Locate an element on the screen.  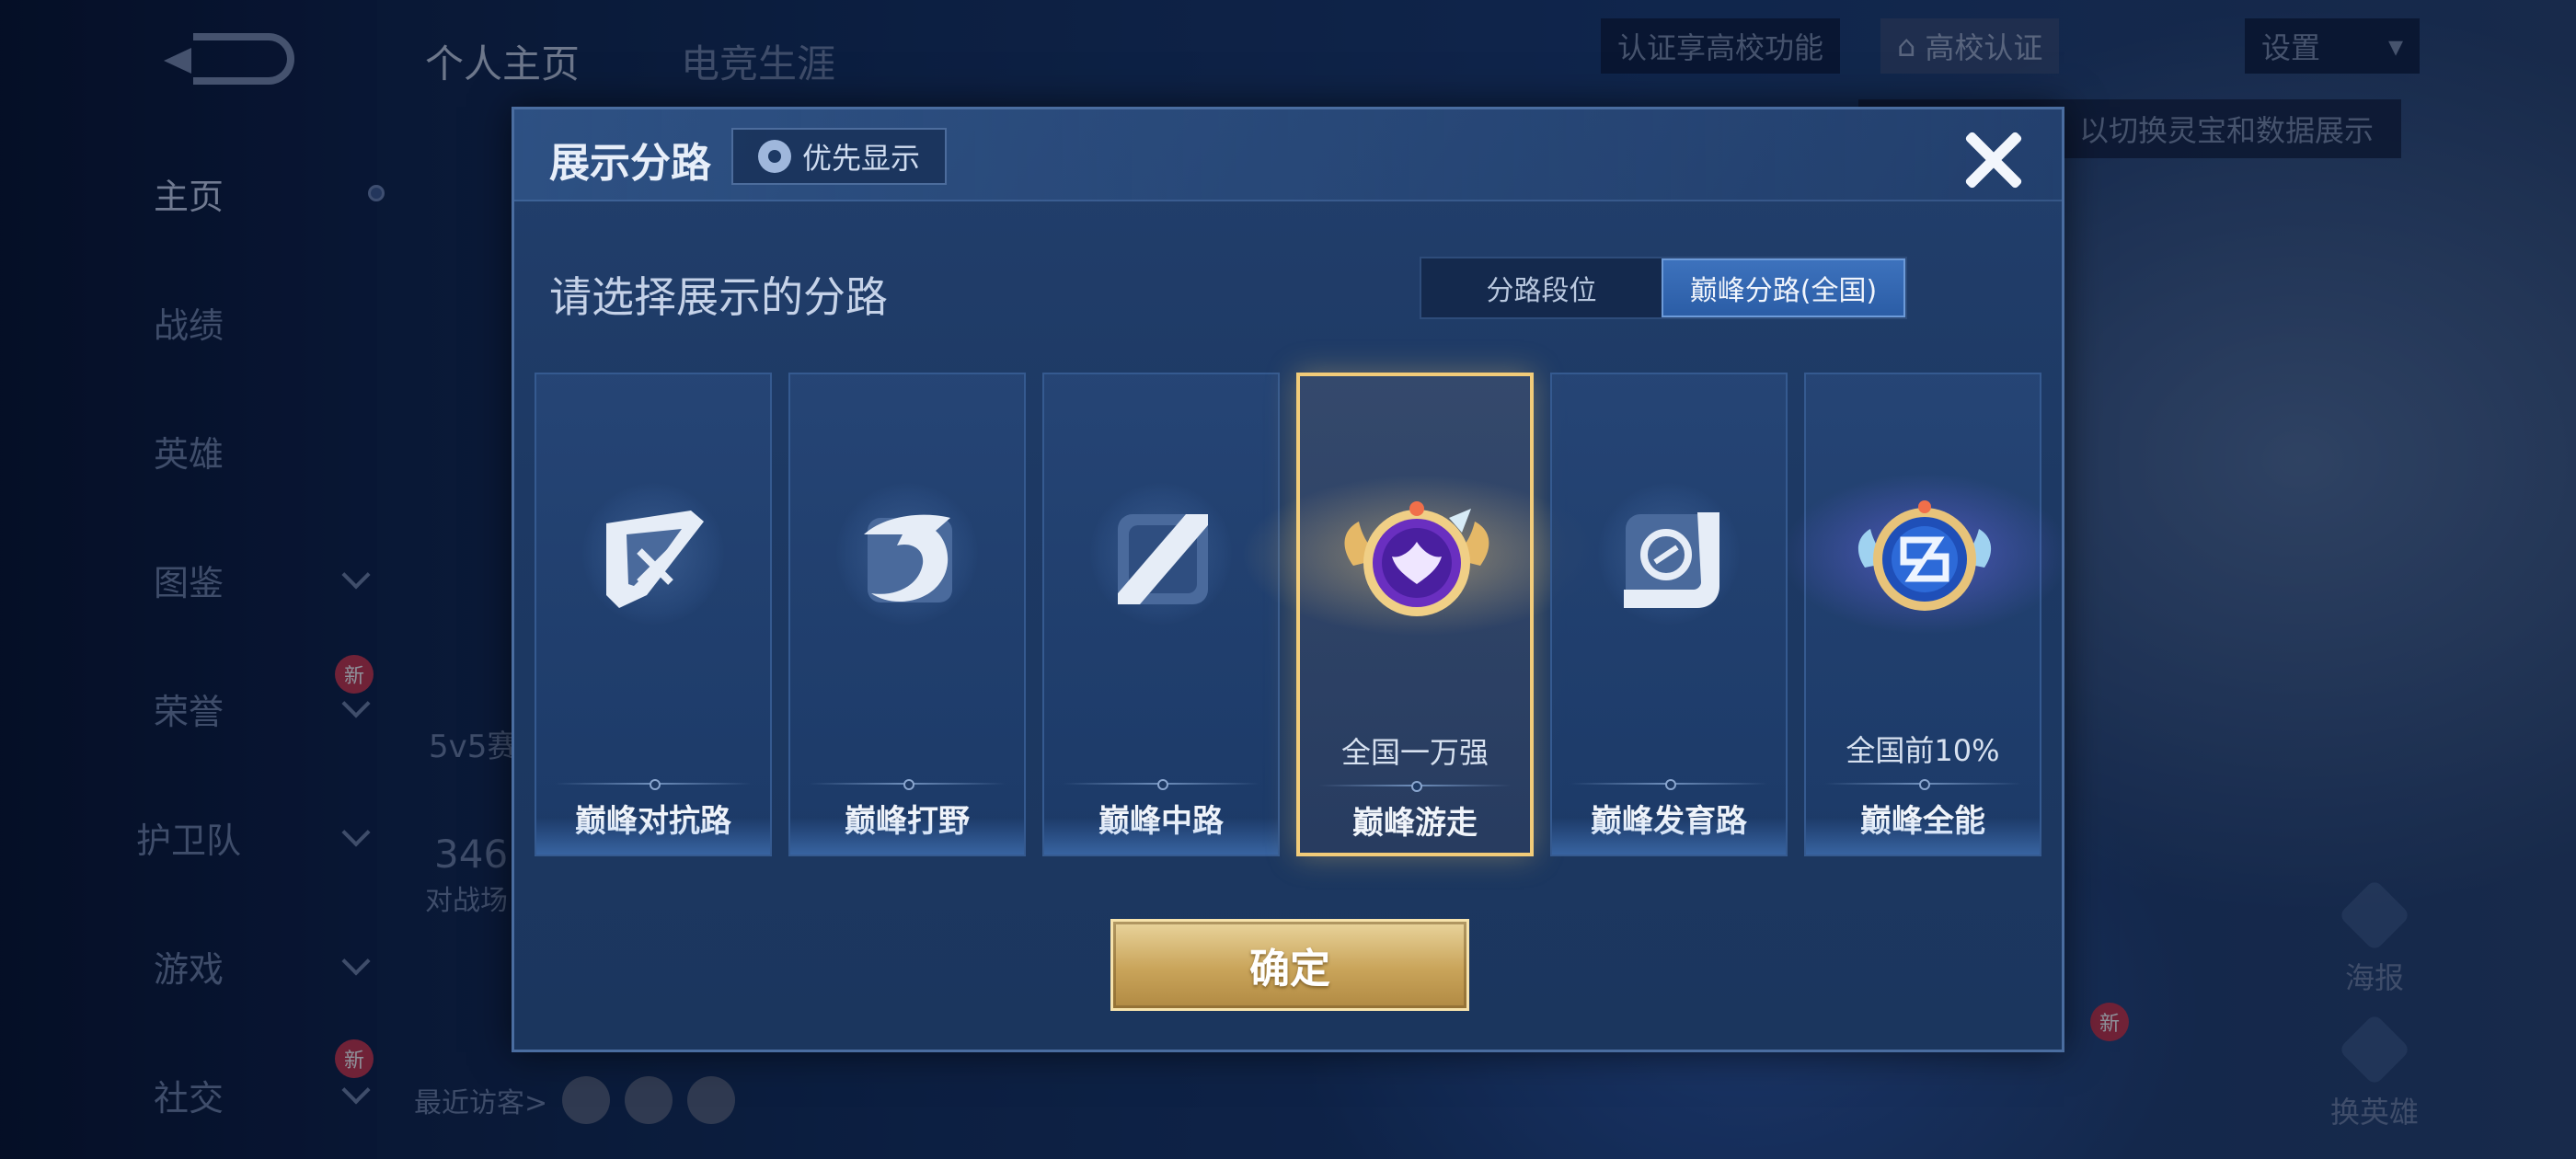
lane-source-toggle: 分路段位 巅峰分路(全国) is located at coordinates (1663, 288).